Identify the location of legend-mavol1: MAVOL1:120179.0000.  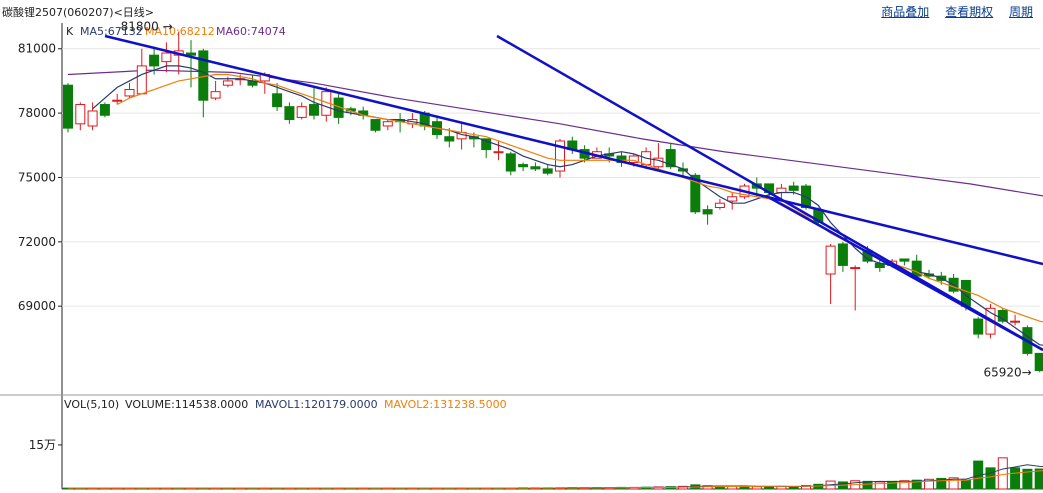
(316, 404).